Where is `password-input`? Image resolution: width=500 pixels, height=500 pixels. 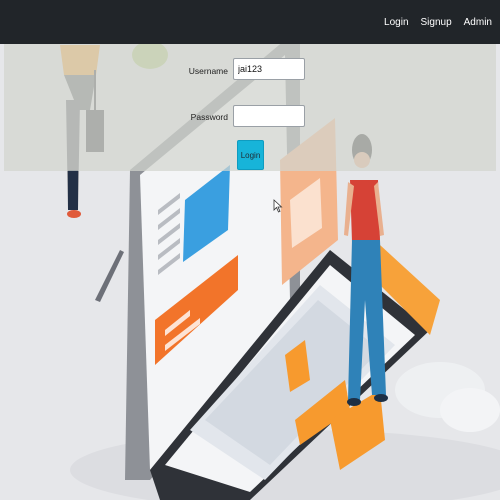
password-input is located at coordinates (269, 116).